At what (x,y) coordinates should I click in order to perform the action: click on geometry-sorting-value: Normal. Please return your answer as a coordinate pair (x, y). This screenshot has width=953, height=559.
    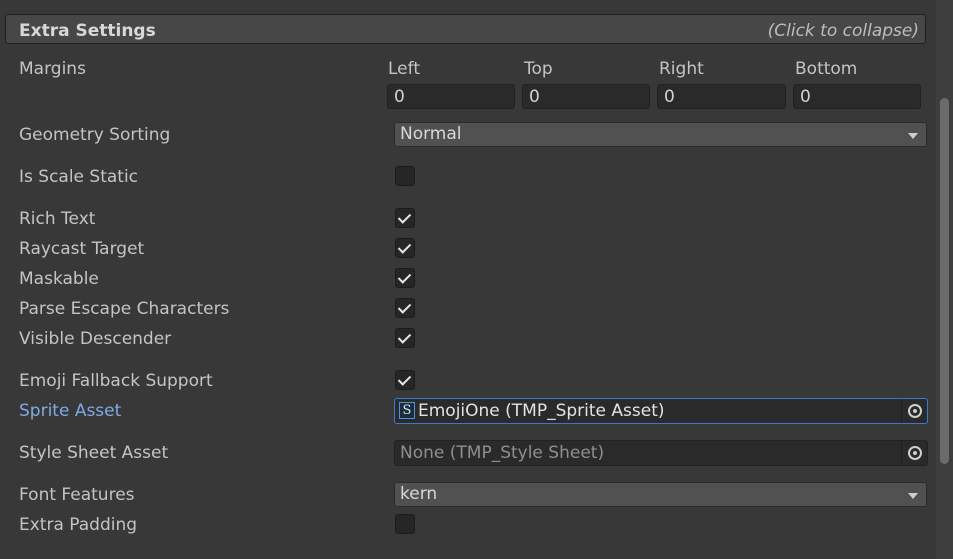
    Looking at the image, I should click on (431, 134).